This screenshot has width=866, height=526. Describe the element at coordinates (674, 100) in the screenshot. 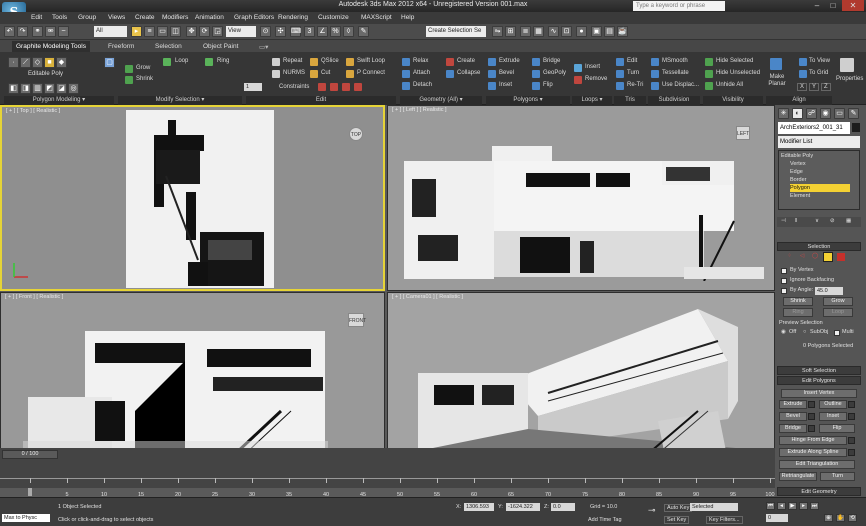

I see `subdivision-panel-label: Subdivision` at that location.